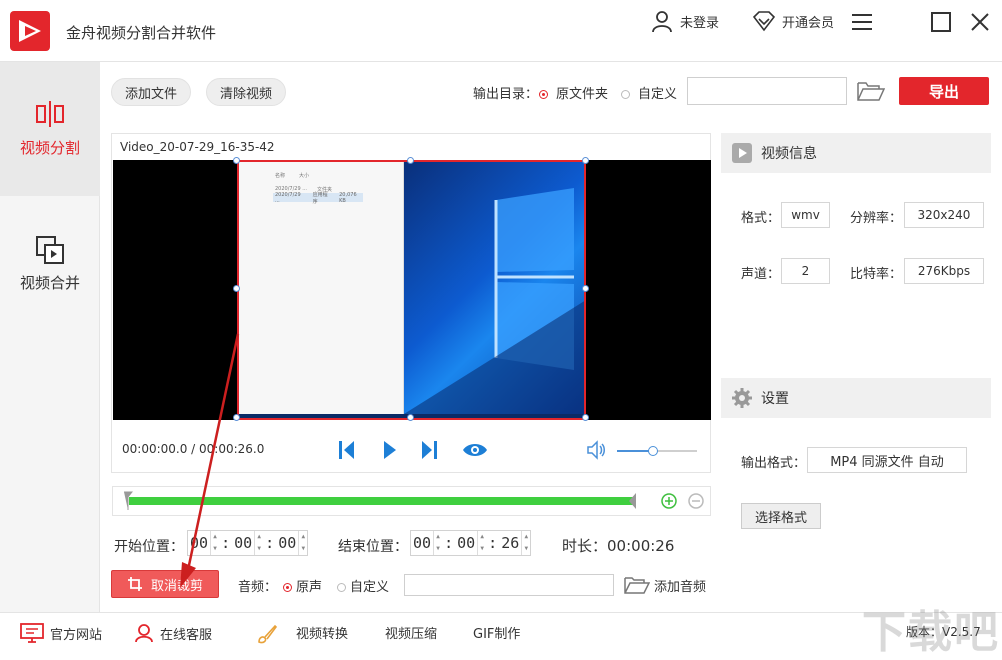 This screenshot has width=1002, height=660. What do you see at coordinates (76, 635) in the screenshot?
I see `website-label: 官方网站` at bounding box center [76, 635].